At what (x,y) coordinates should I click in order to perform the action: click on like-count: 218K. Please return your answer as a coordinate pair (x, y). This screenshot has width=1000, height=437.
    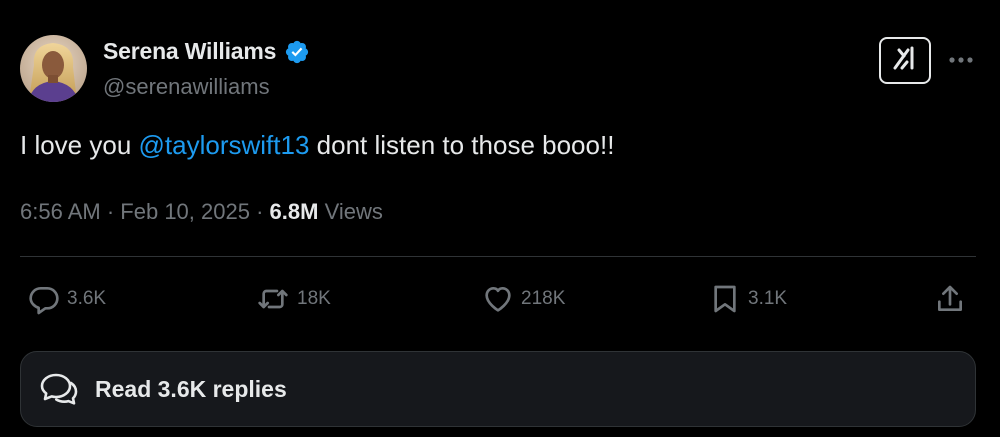
    Looking at the image, I should click on (543, 298).